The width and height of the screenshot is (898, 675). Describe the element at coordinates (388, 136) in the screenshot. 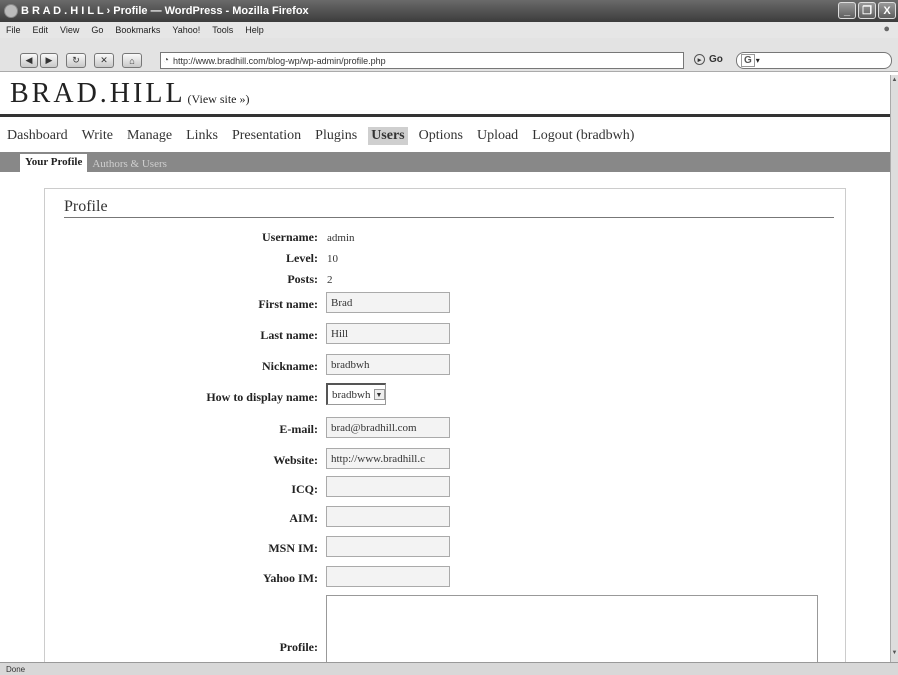

I see `menu-users: Users` at that location.